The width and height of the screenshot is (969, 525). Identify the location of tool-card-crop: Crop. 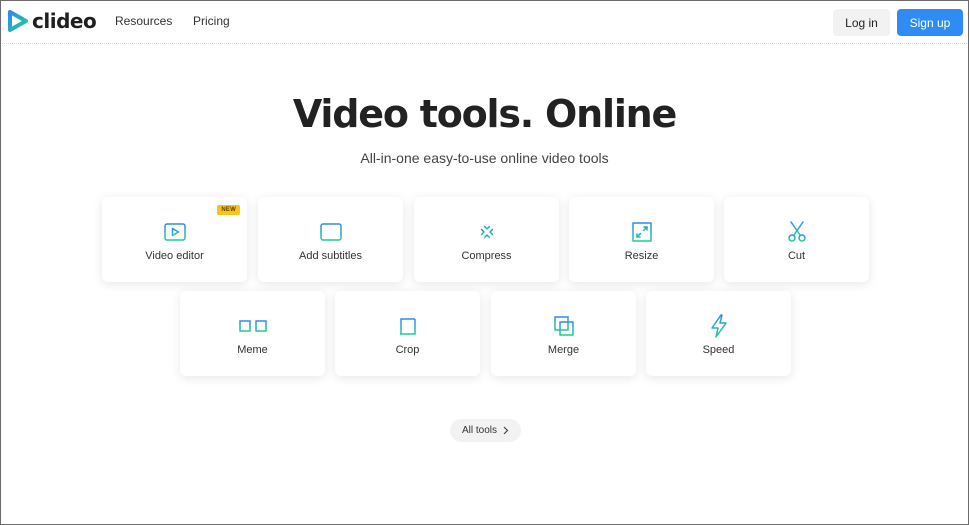
(407, 333).